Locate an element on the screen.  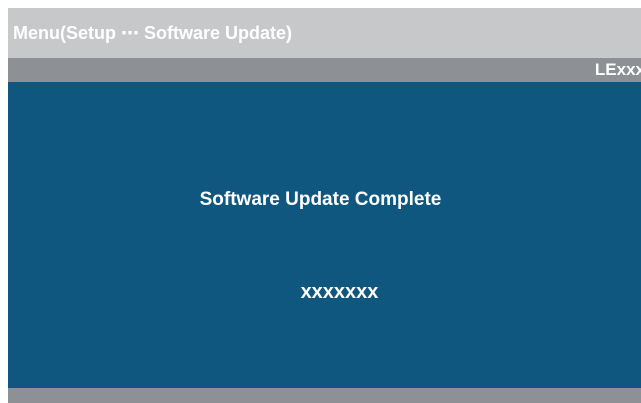
bottom-bar is located at coordinates (324, 395).